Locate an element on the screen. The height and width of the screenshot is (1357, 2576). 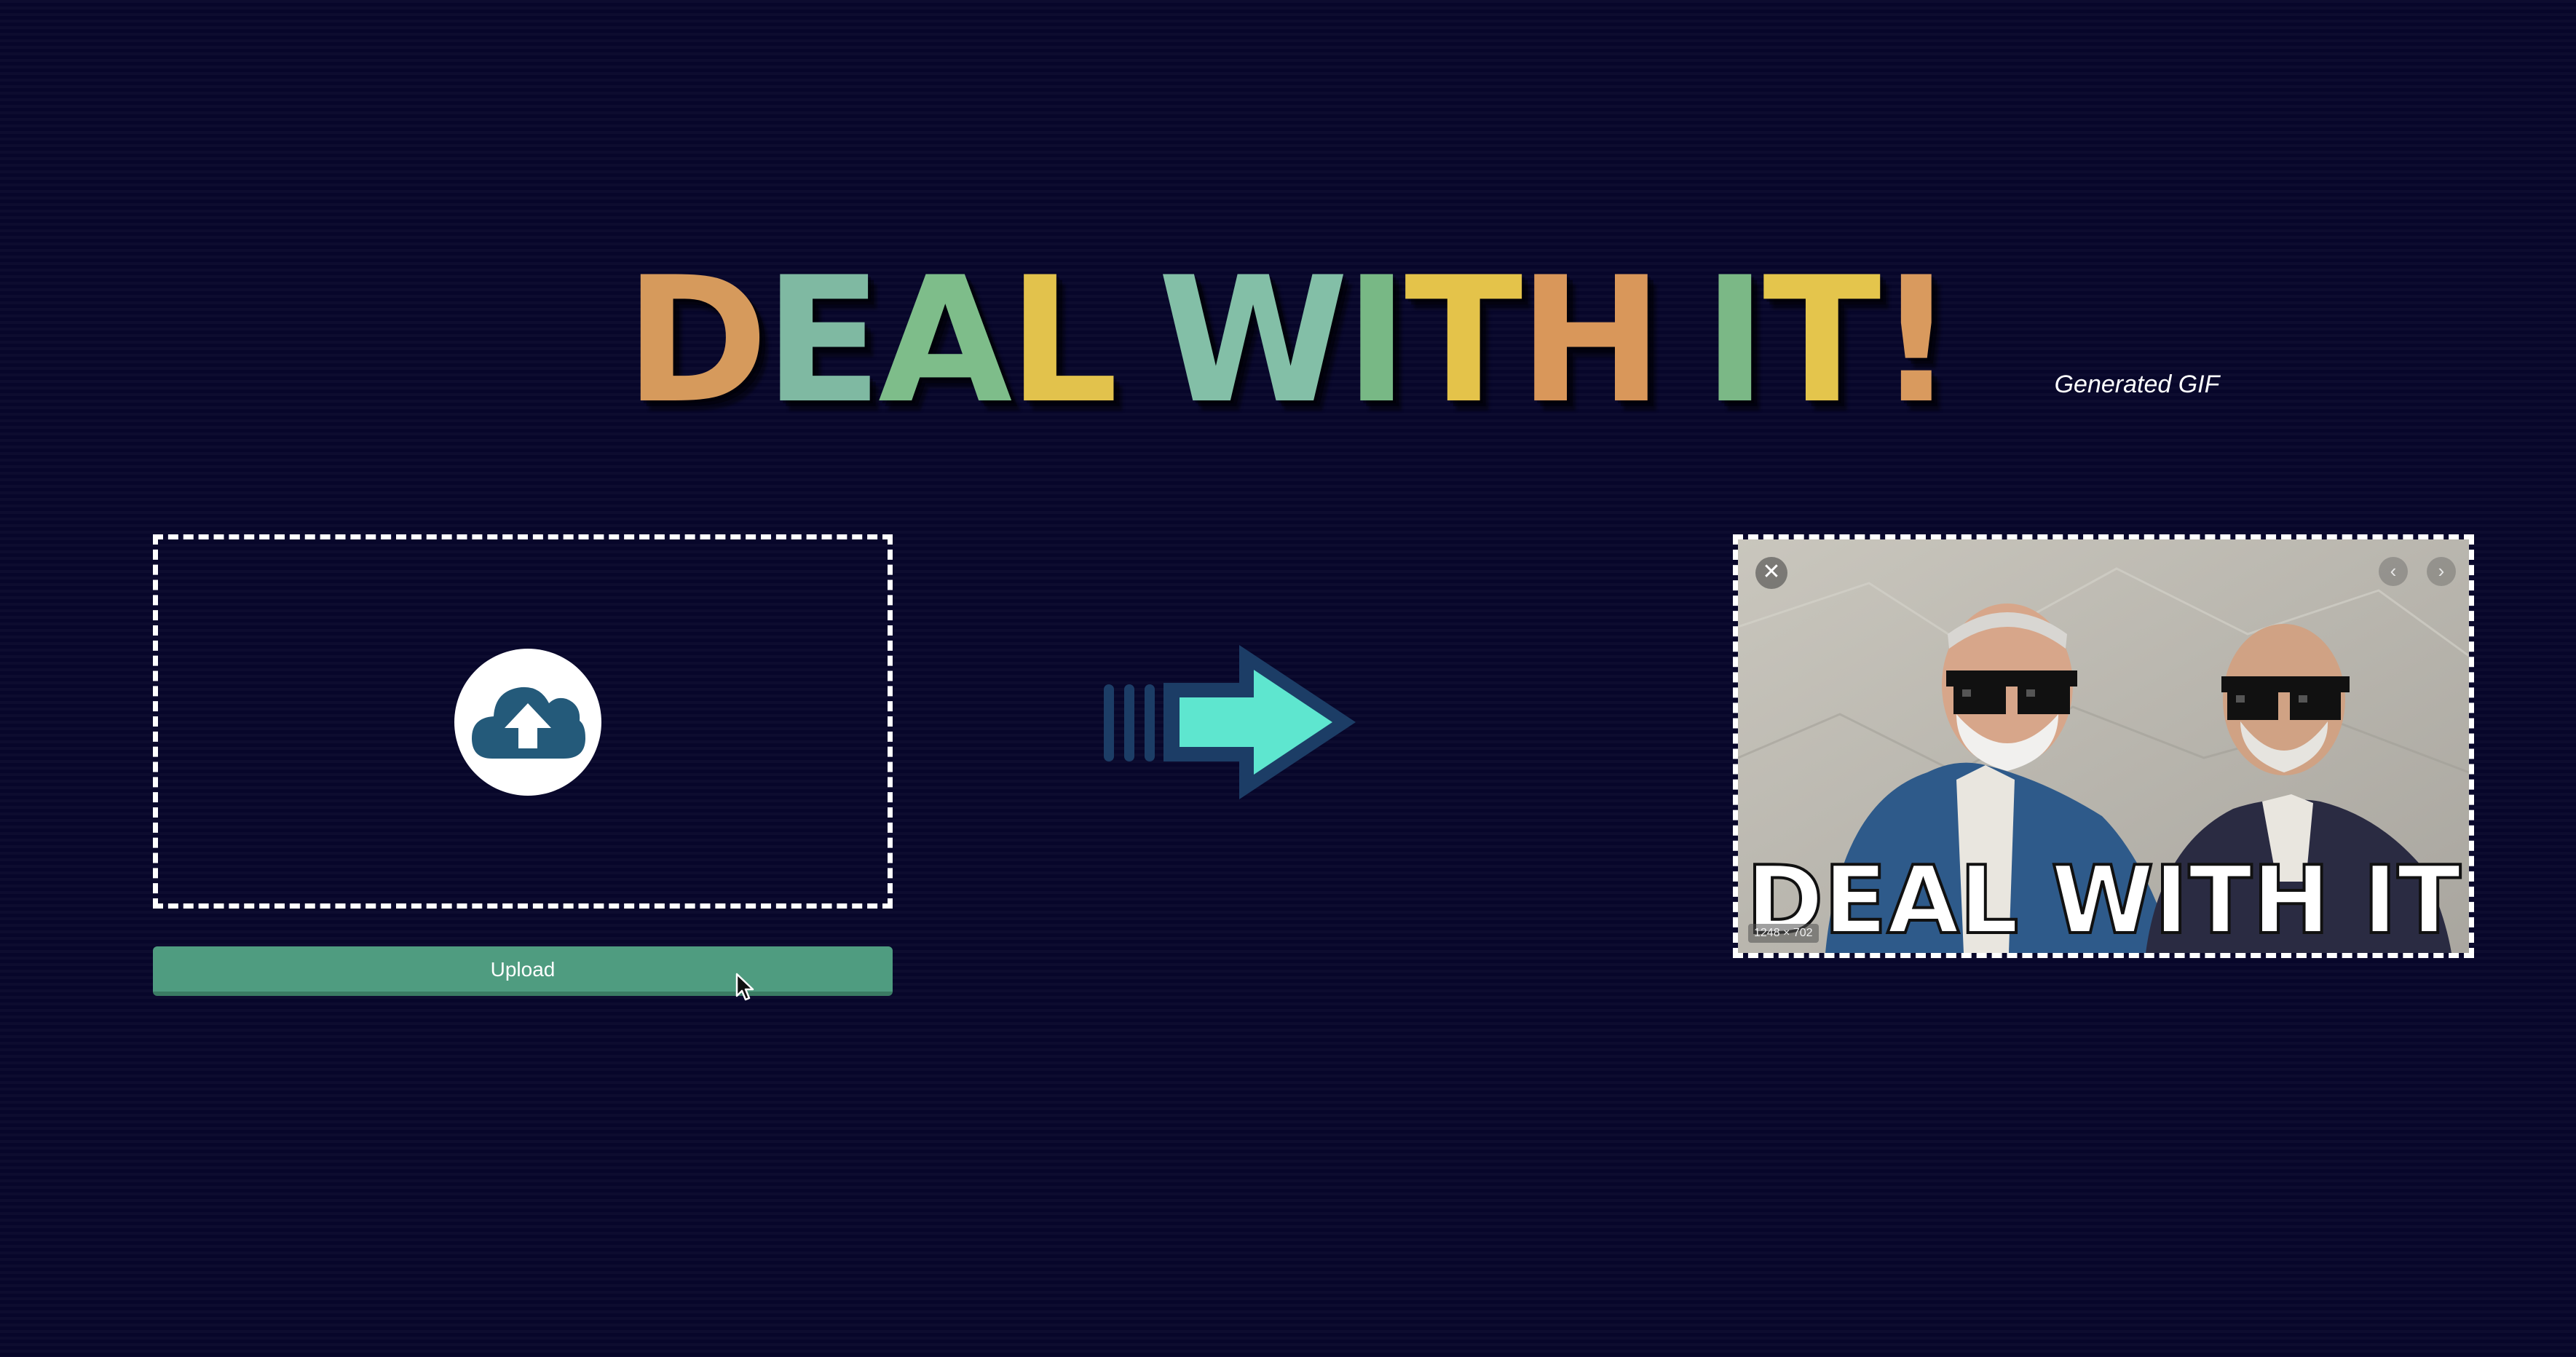
upload-button: Upload is located at coordinates (523, 971).